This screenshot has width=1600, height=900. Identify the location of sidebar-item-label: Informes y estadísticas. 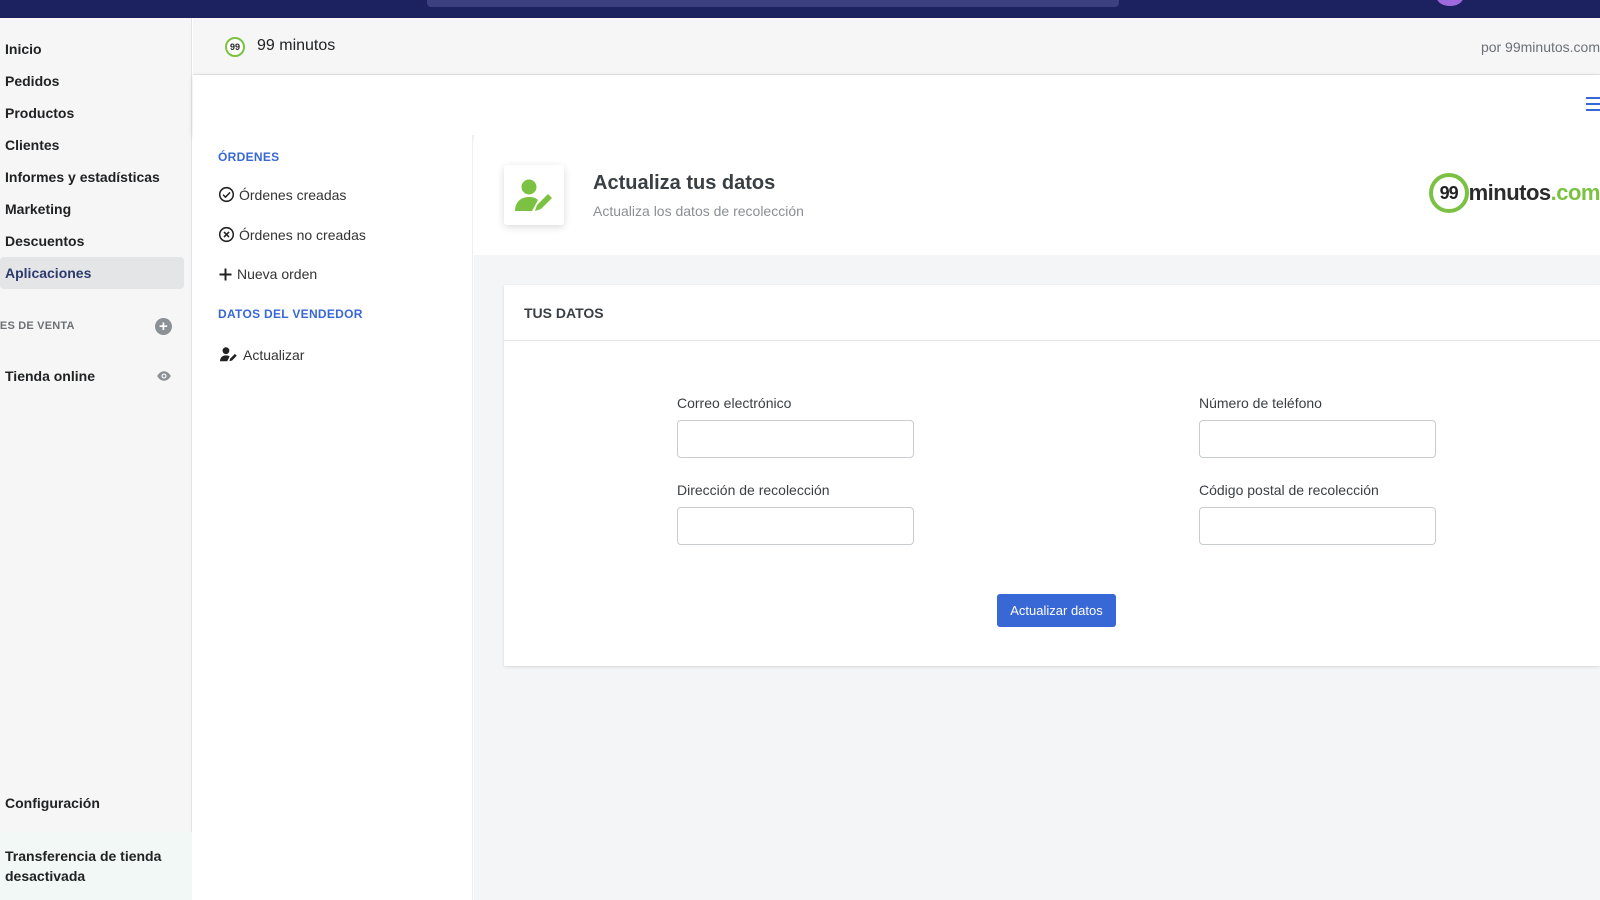
(82, 177).